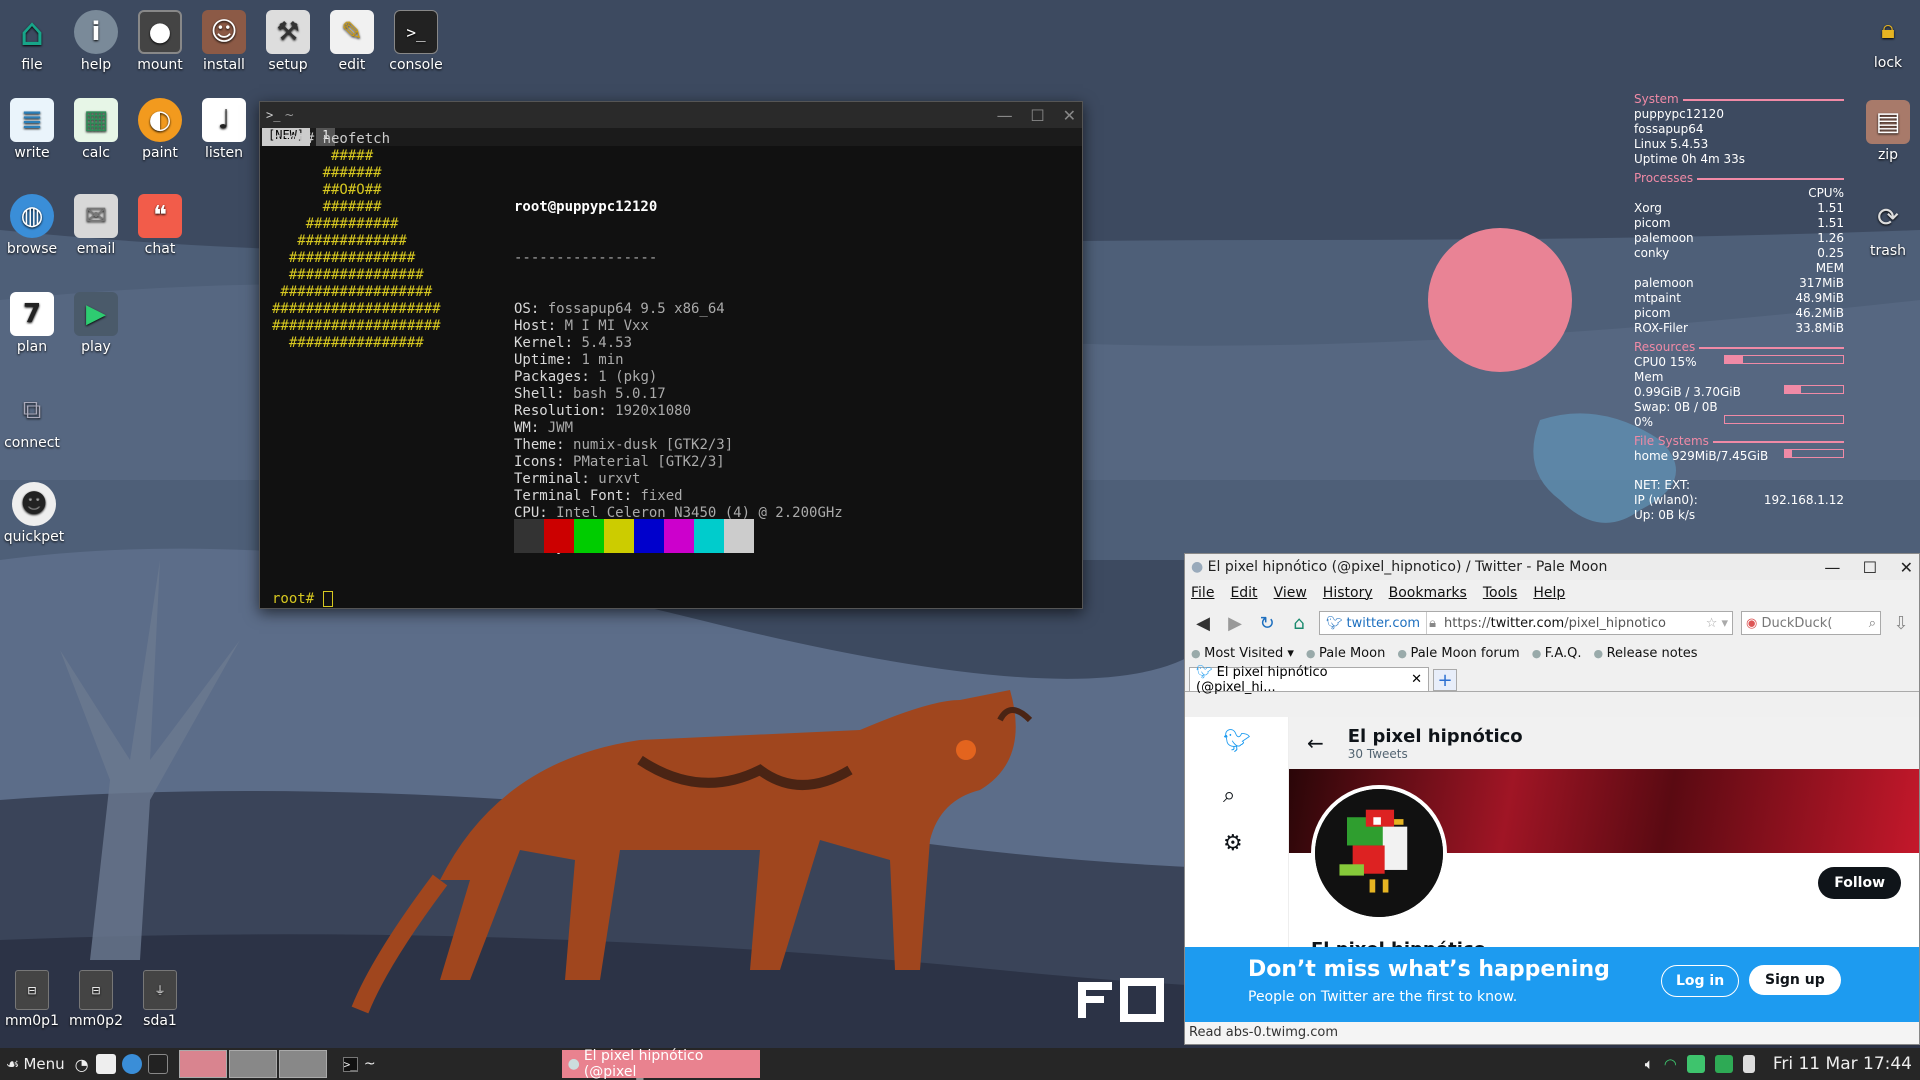  Describe the element at coordinates (157, 1064) in the screenshot. I see `terminal-launcher-icon` at that location.